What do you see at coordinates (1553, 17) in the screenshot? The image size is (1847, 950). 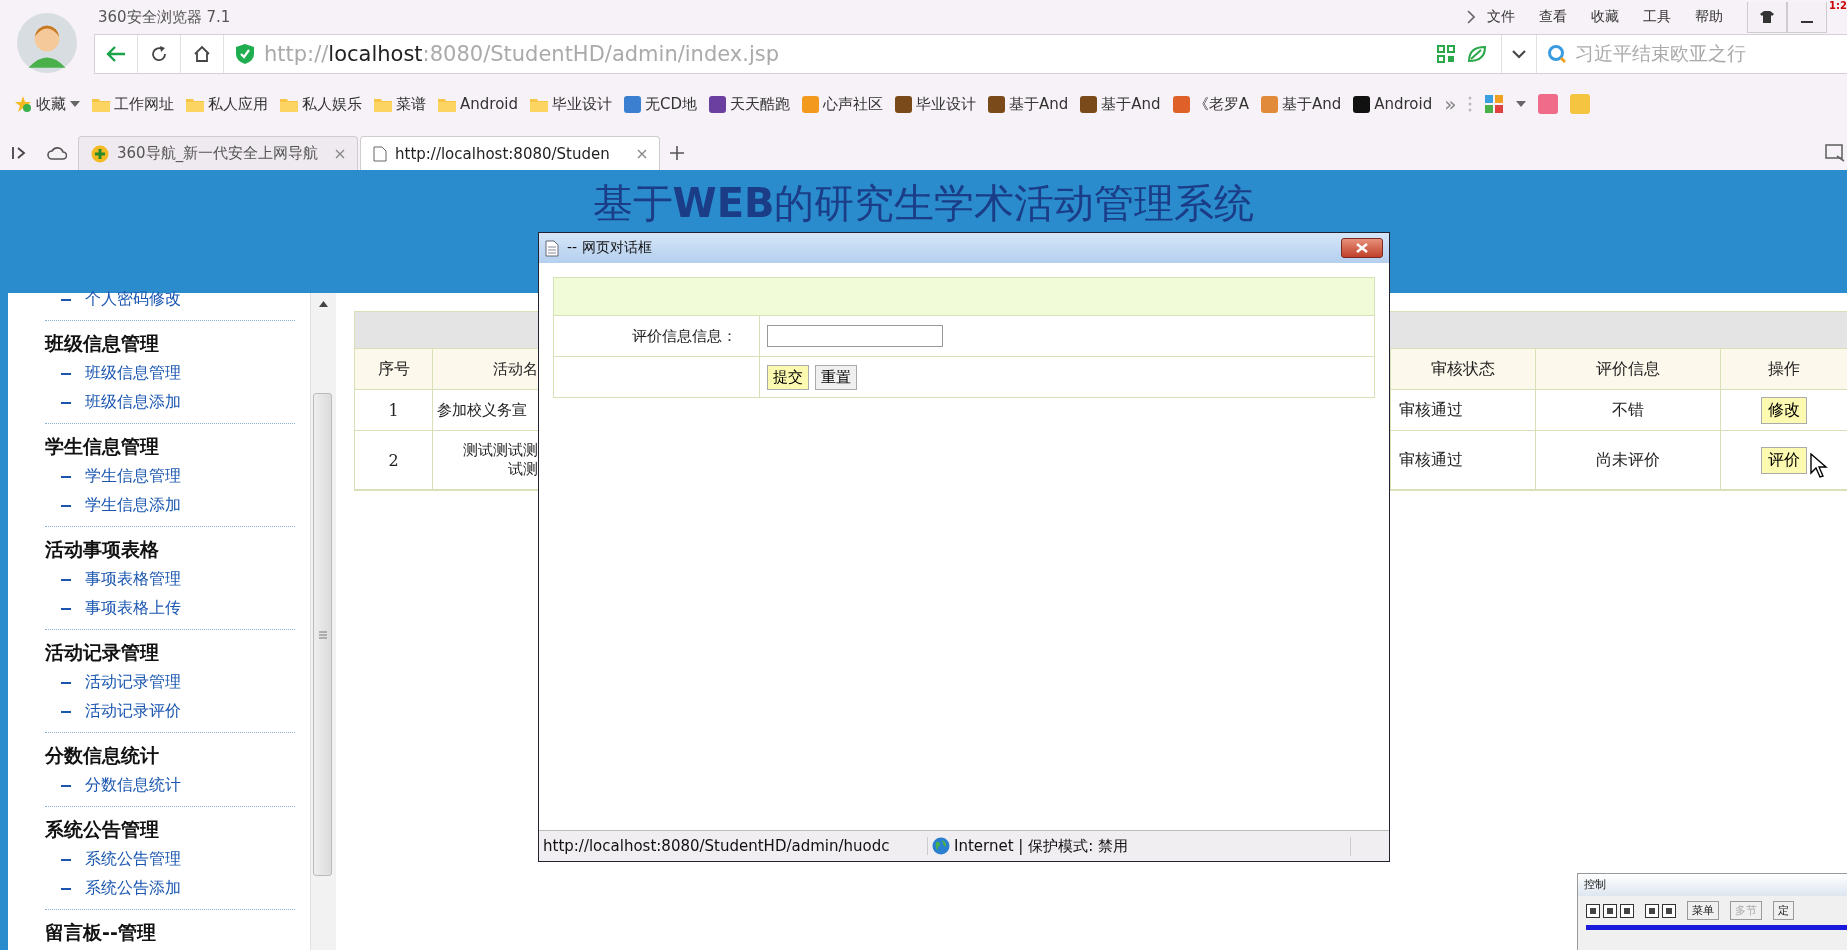 I see `menu-item: 查看` at bounding box center [1553, 17].